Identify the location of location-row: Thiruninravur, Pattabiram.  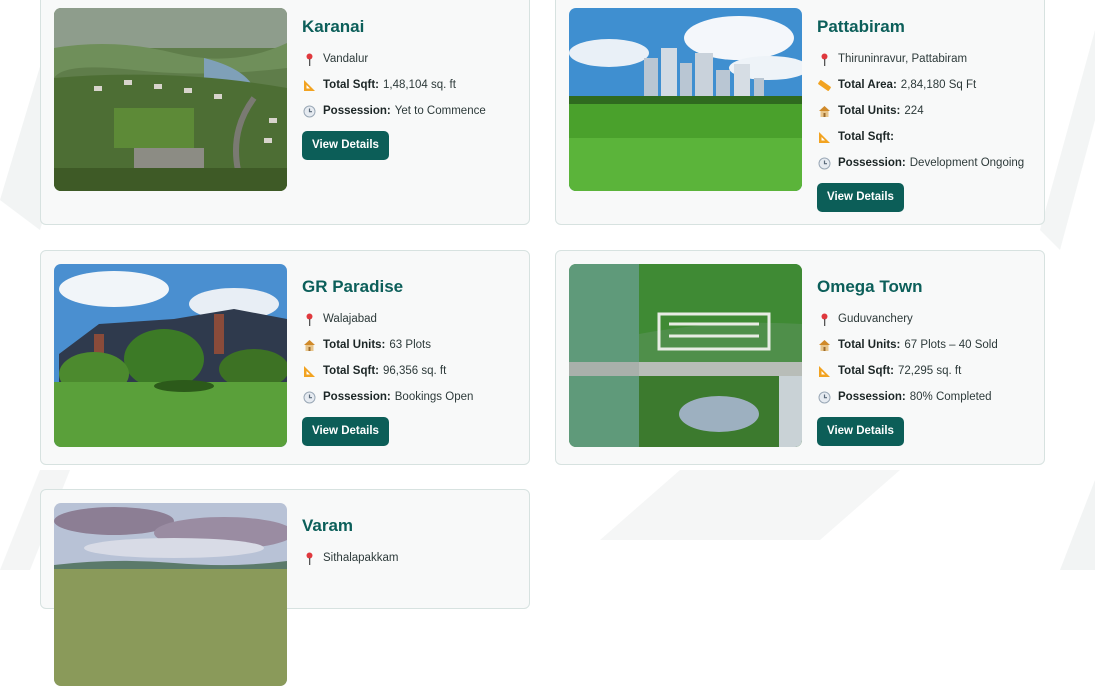
(920, 59).